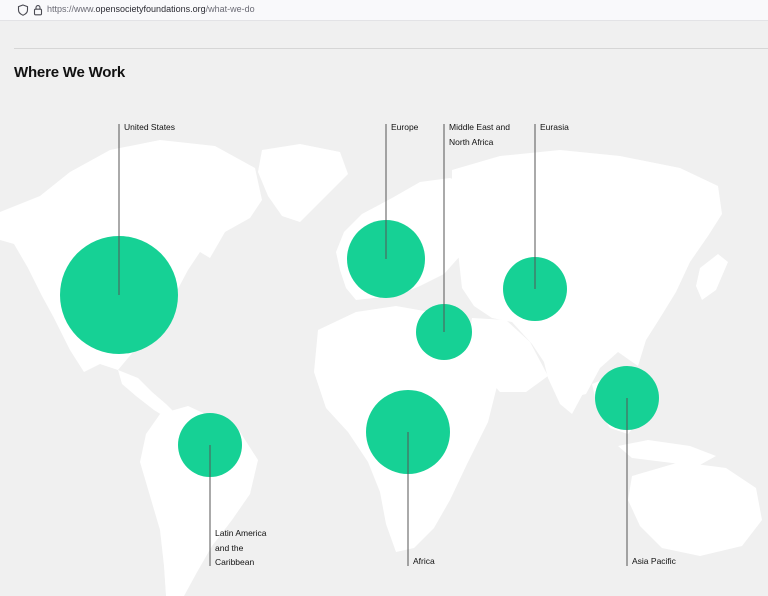  What do you see at coordinates (23, 10) in the screenshot?
I see `shield-icon` at bounding box center [23, 10].